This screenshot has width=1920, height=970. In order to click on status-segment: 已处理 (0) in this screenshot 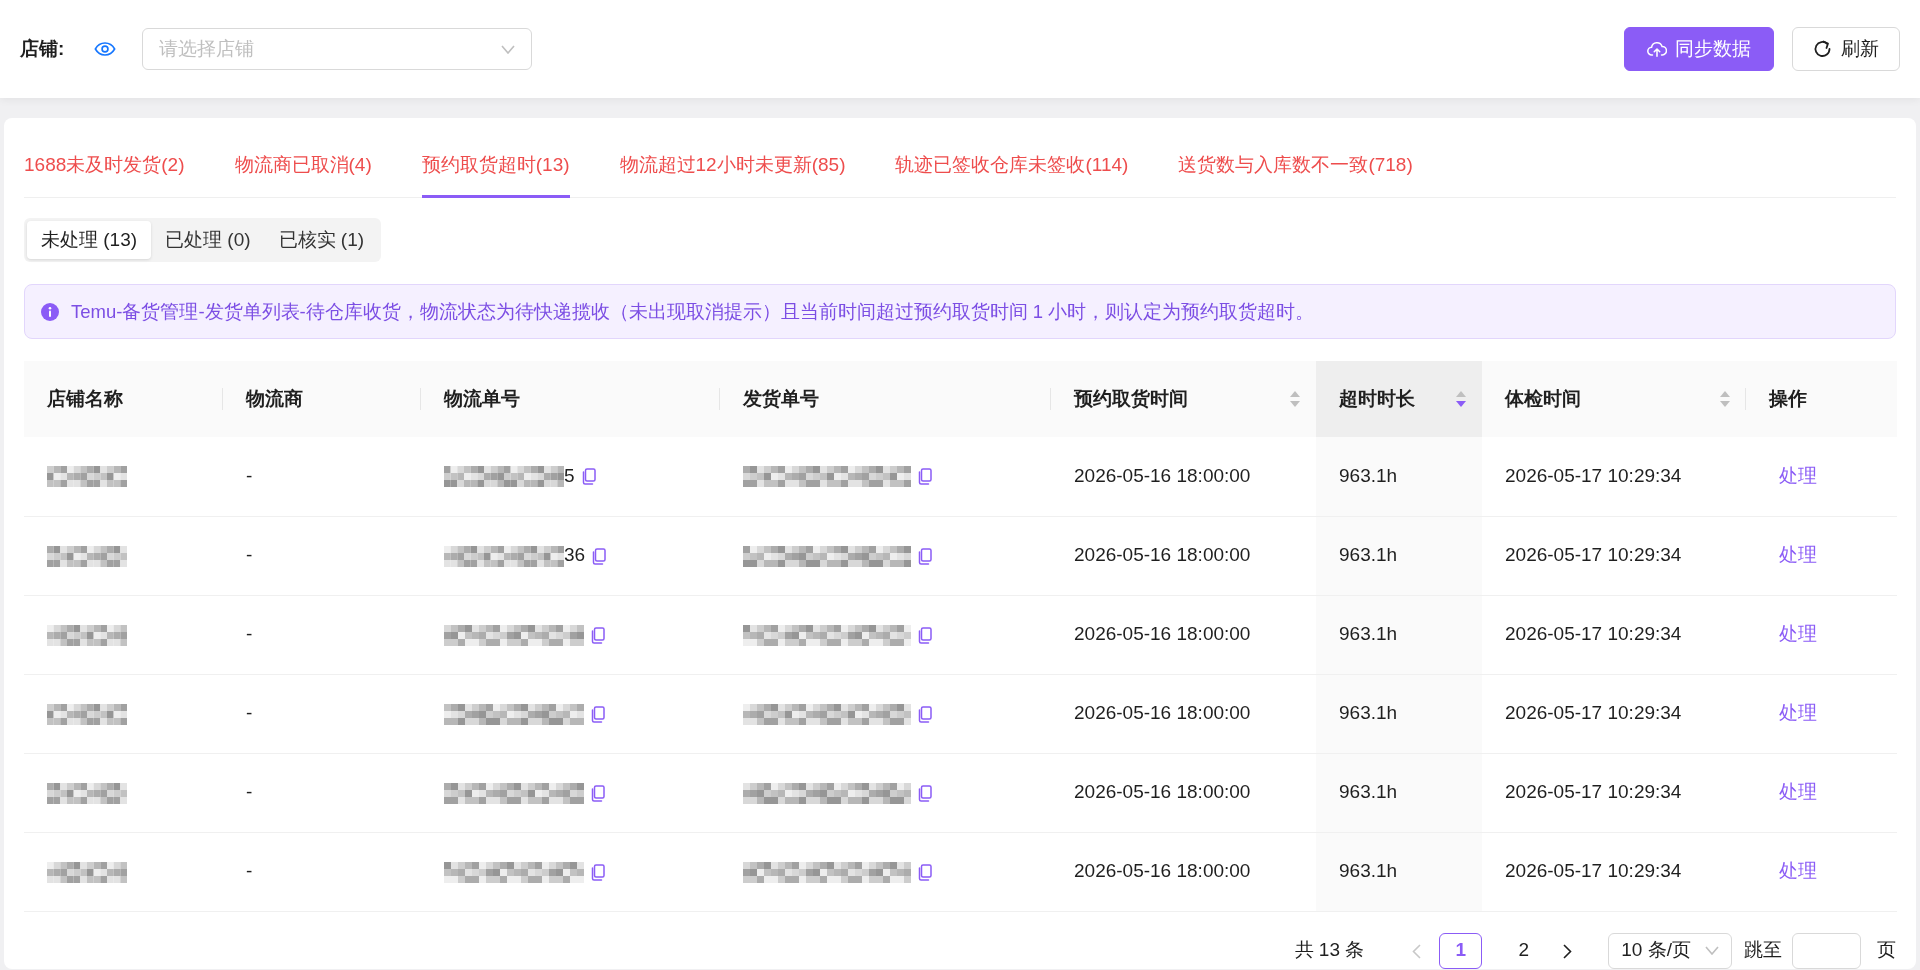, I will do `click(208, 240)`.